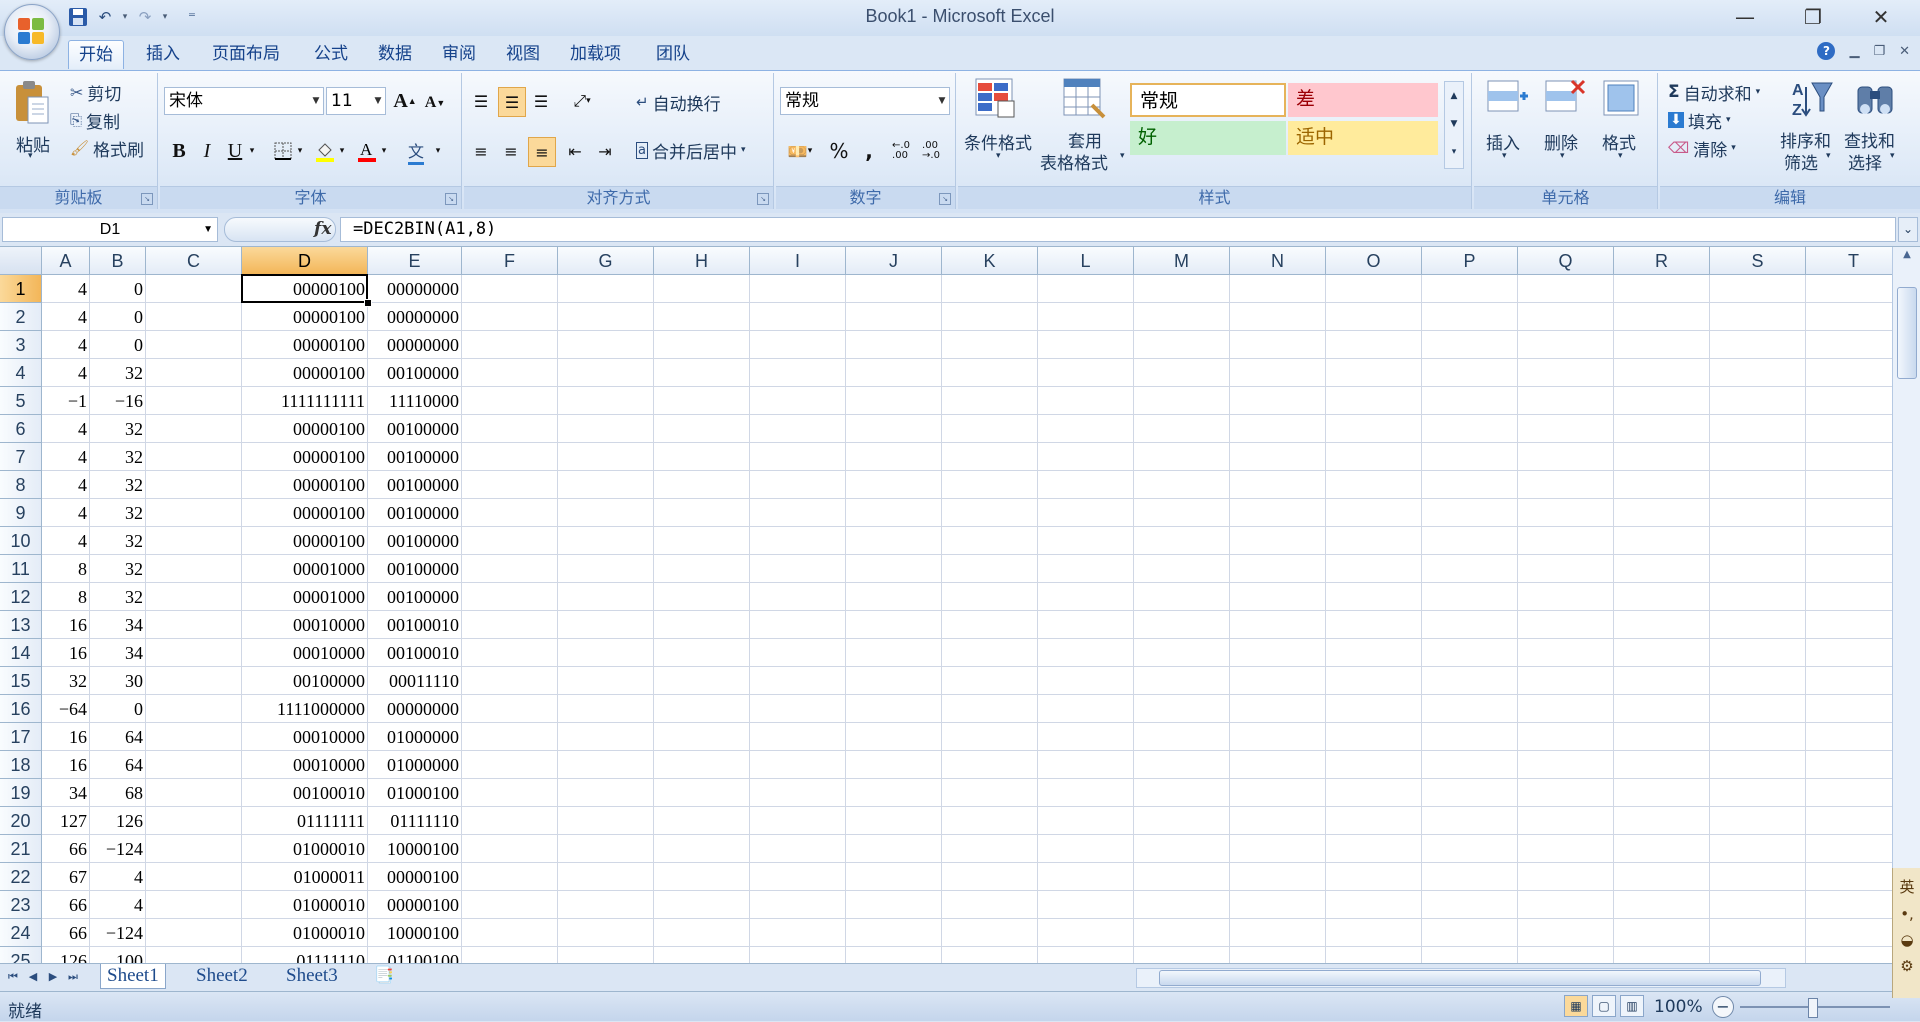  Describe the element at coordinates (541, 101) in the screenshot. I see `align-bottom-button: ☰` at that location.